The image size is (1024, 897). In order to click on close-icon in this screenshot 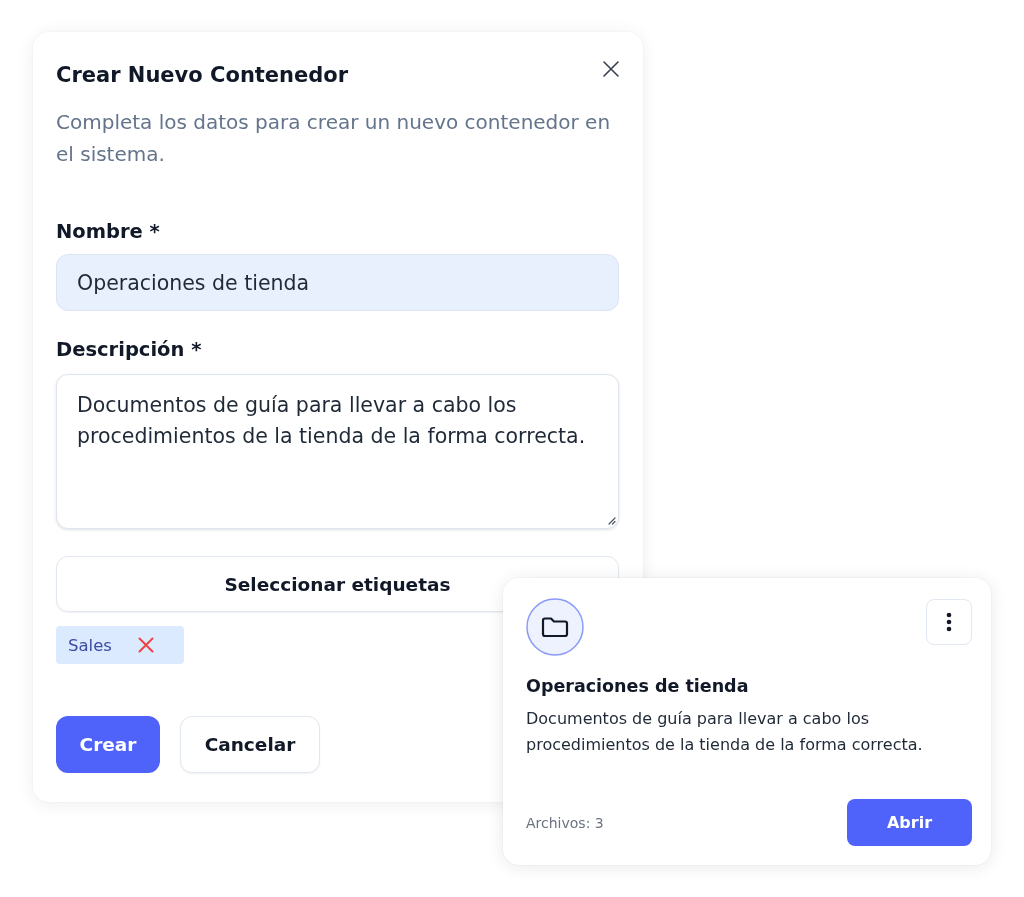, I will do `click(611, 69)`.